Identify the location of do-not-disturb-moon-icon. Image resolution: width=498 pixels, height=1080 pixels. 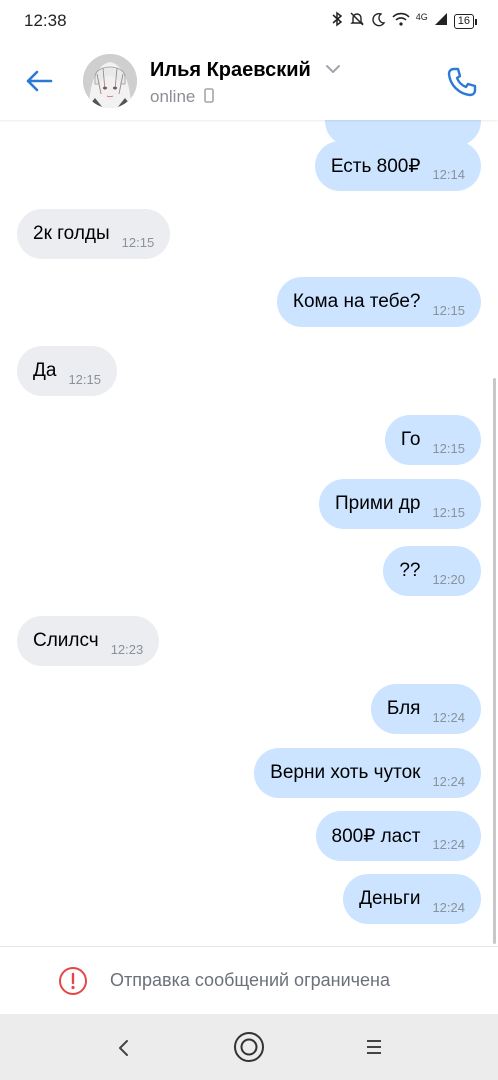
(378, 21).